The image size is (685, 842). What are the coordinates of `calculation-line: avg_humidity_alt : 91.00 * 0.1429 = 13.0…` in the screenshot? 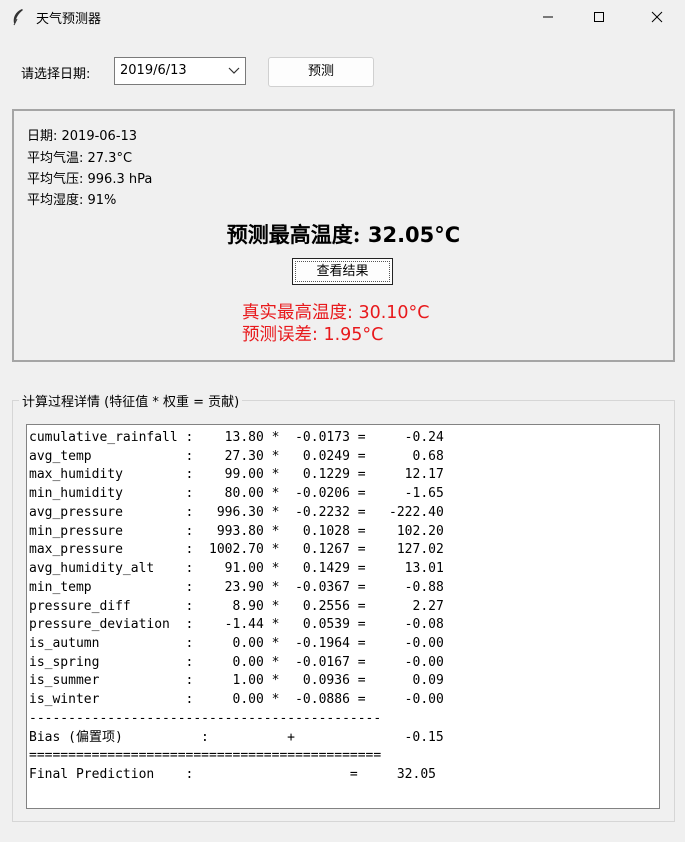 It's located at (236, 569).